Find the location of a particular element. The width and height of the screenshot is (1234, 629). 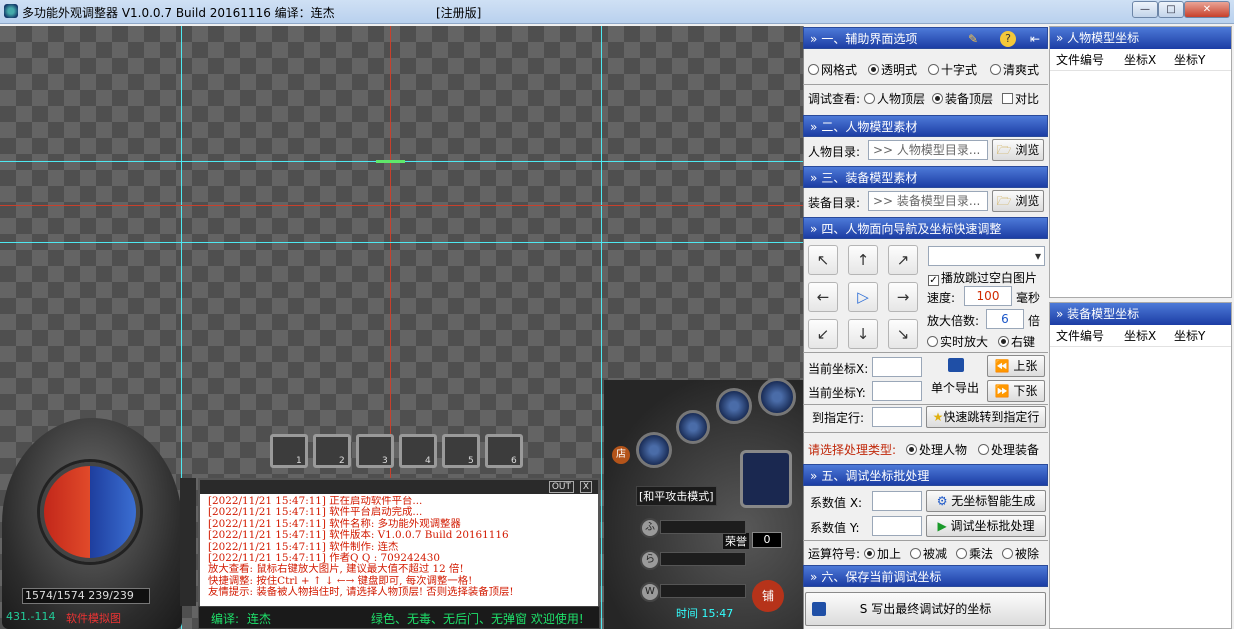

equip-browse-button: 🗁 浏览 is located at coordinates (1018, 201).